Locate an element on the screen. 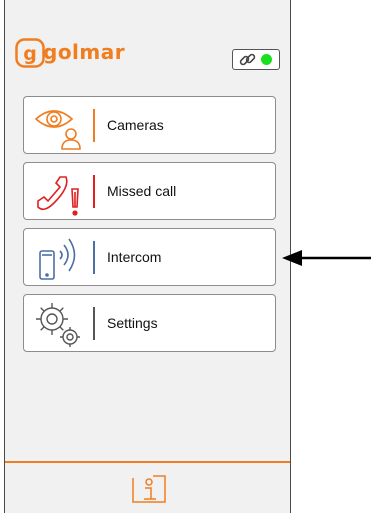  menu-item-cameras: Cameras is located at coordinates (149, 125).